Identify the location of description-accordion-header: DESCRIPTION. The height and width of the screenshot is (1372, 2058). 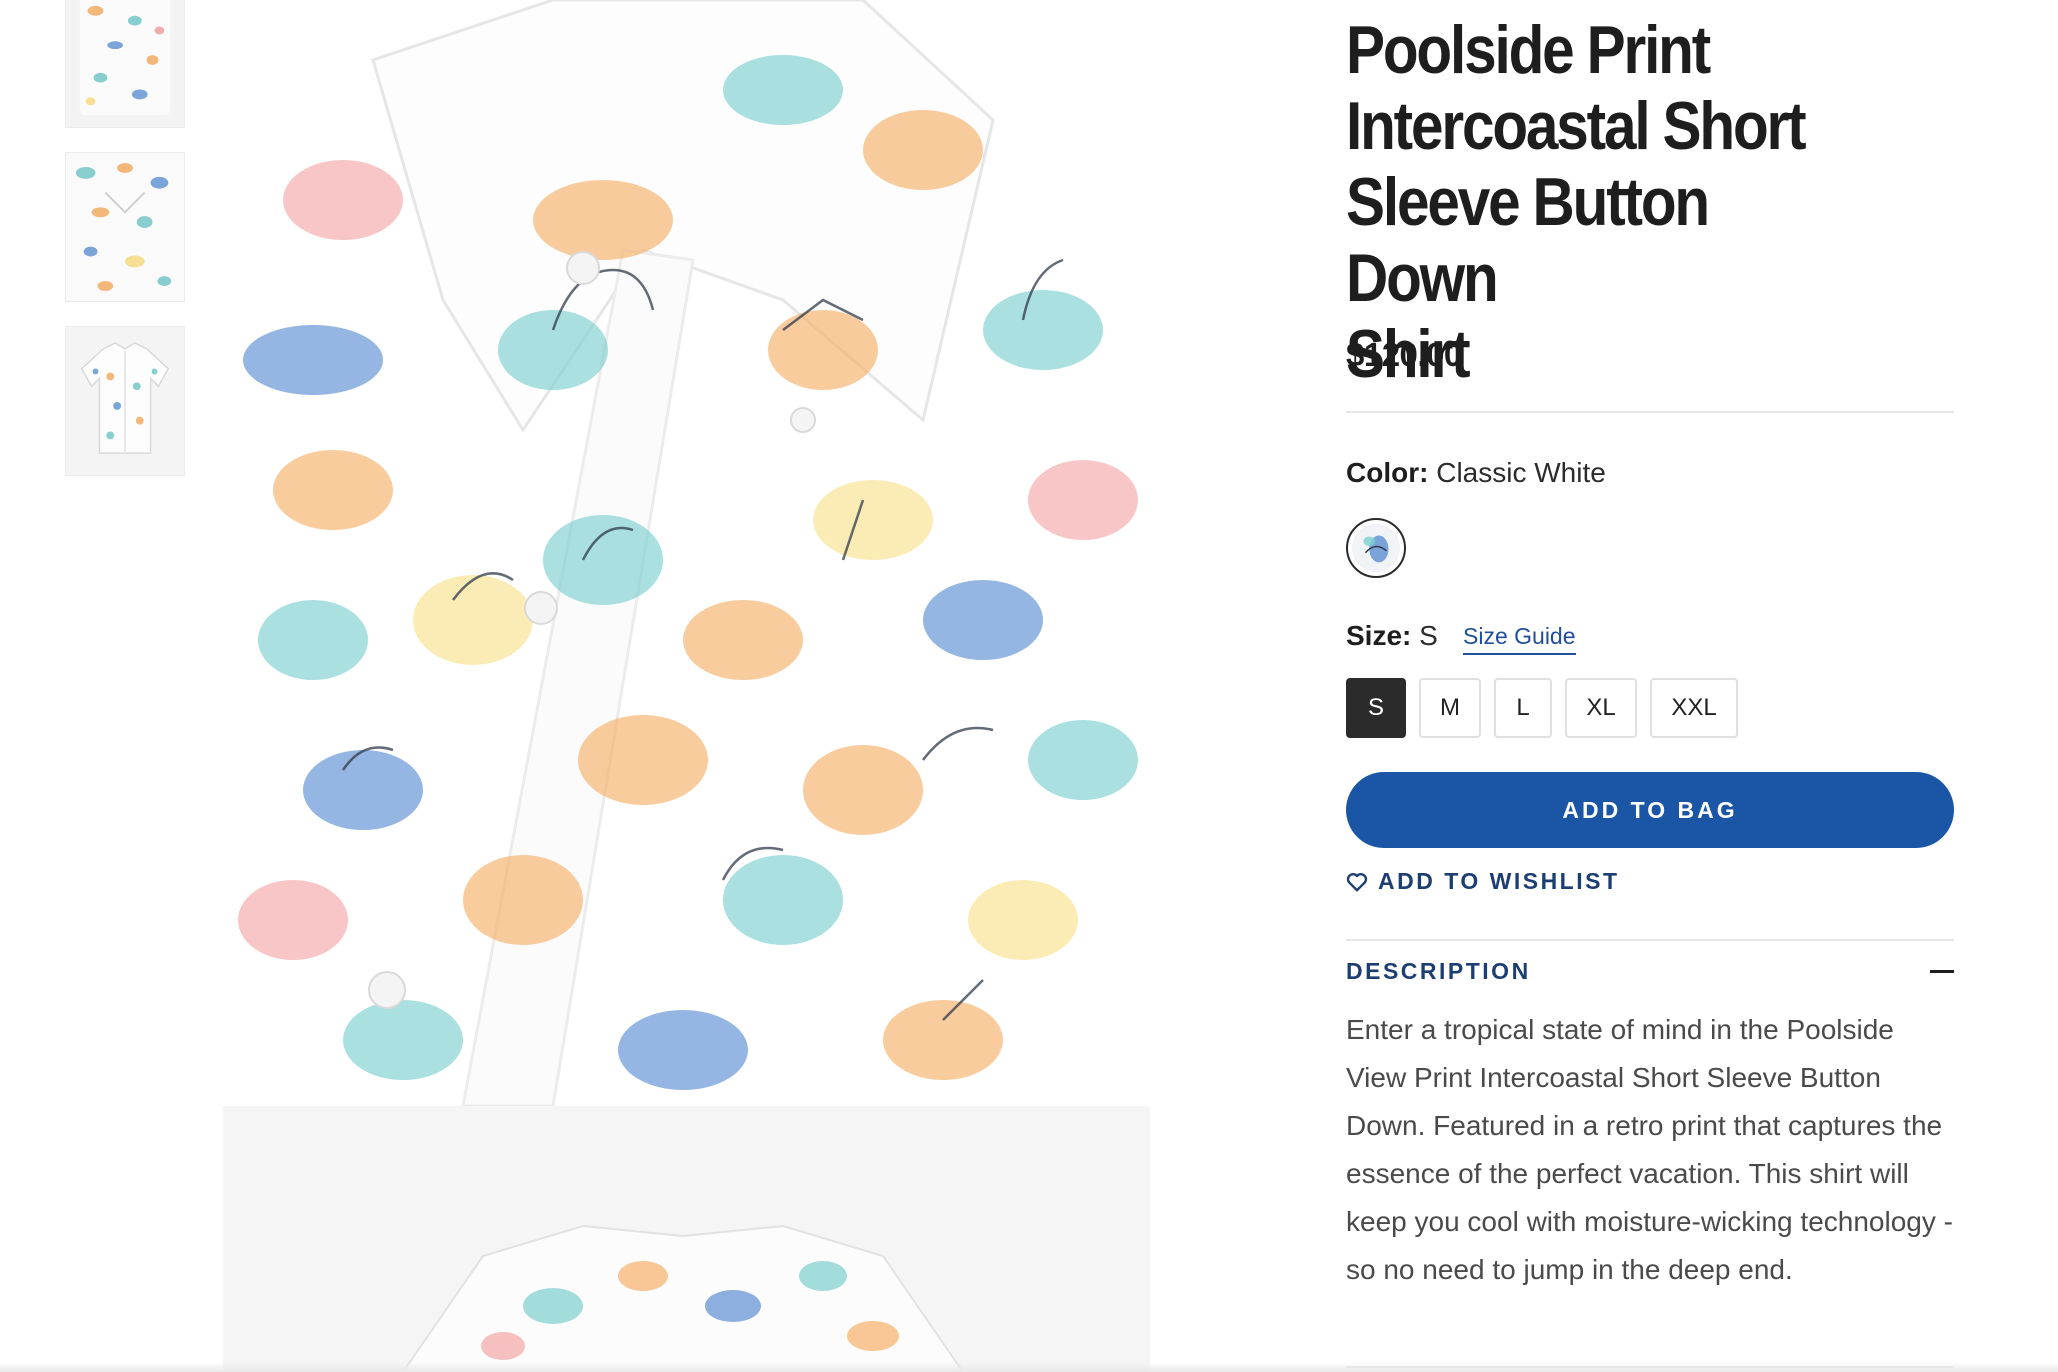
(1650, 971).